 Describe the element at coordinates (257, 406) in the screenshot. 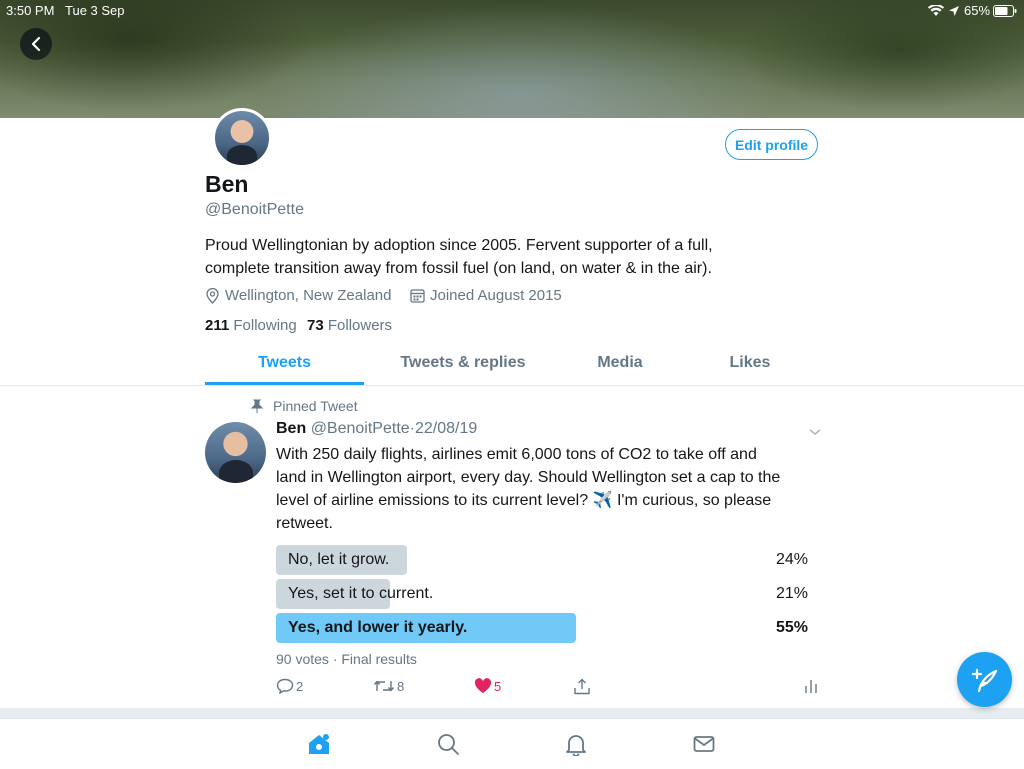

I see `pin-icon` at that location.